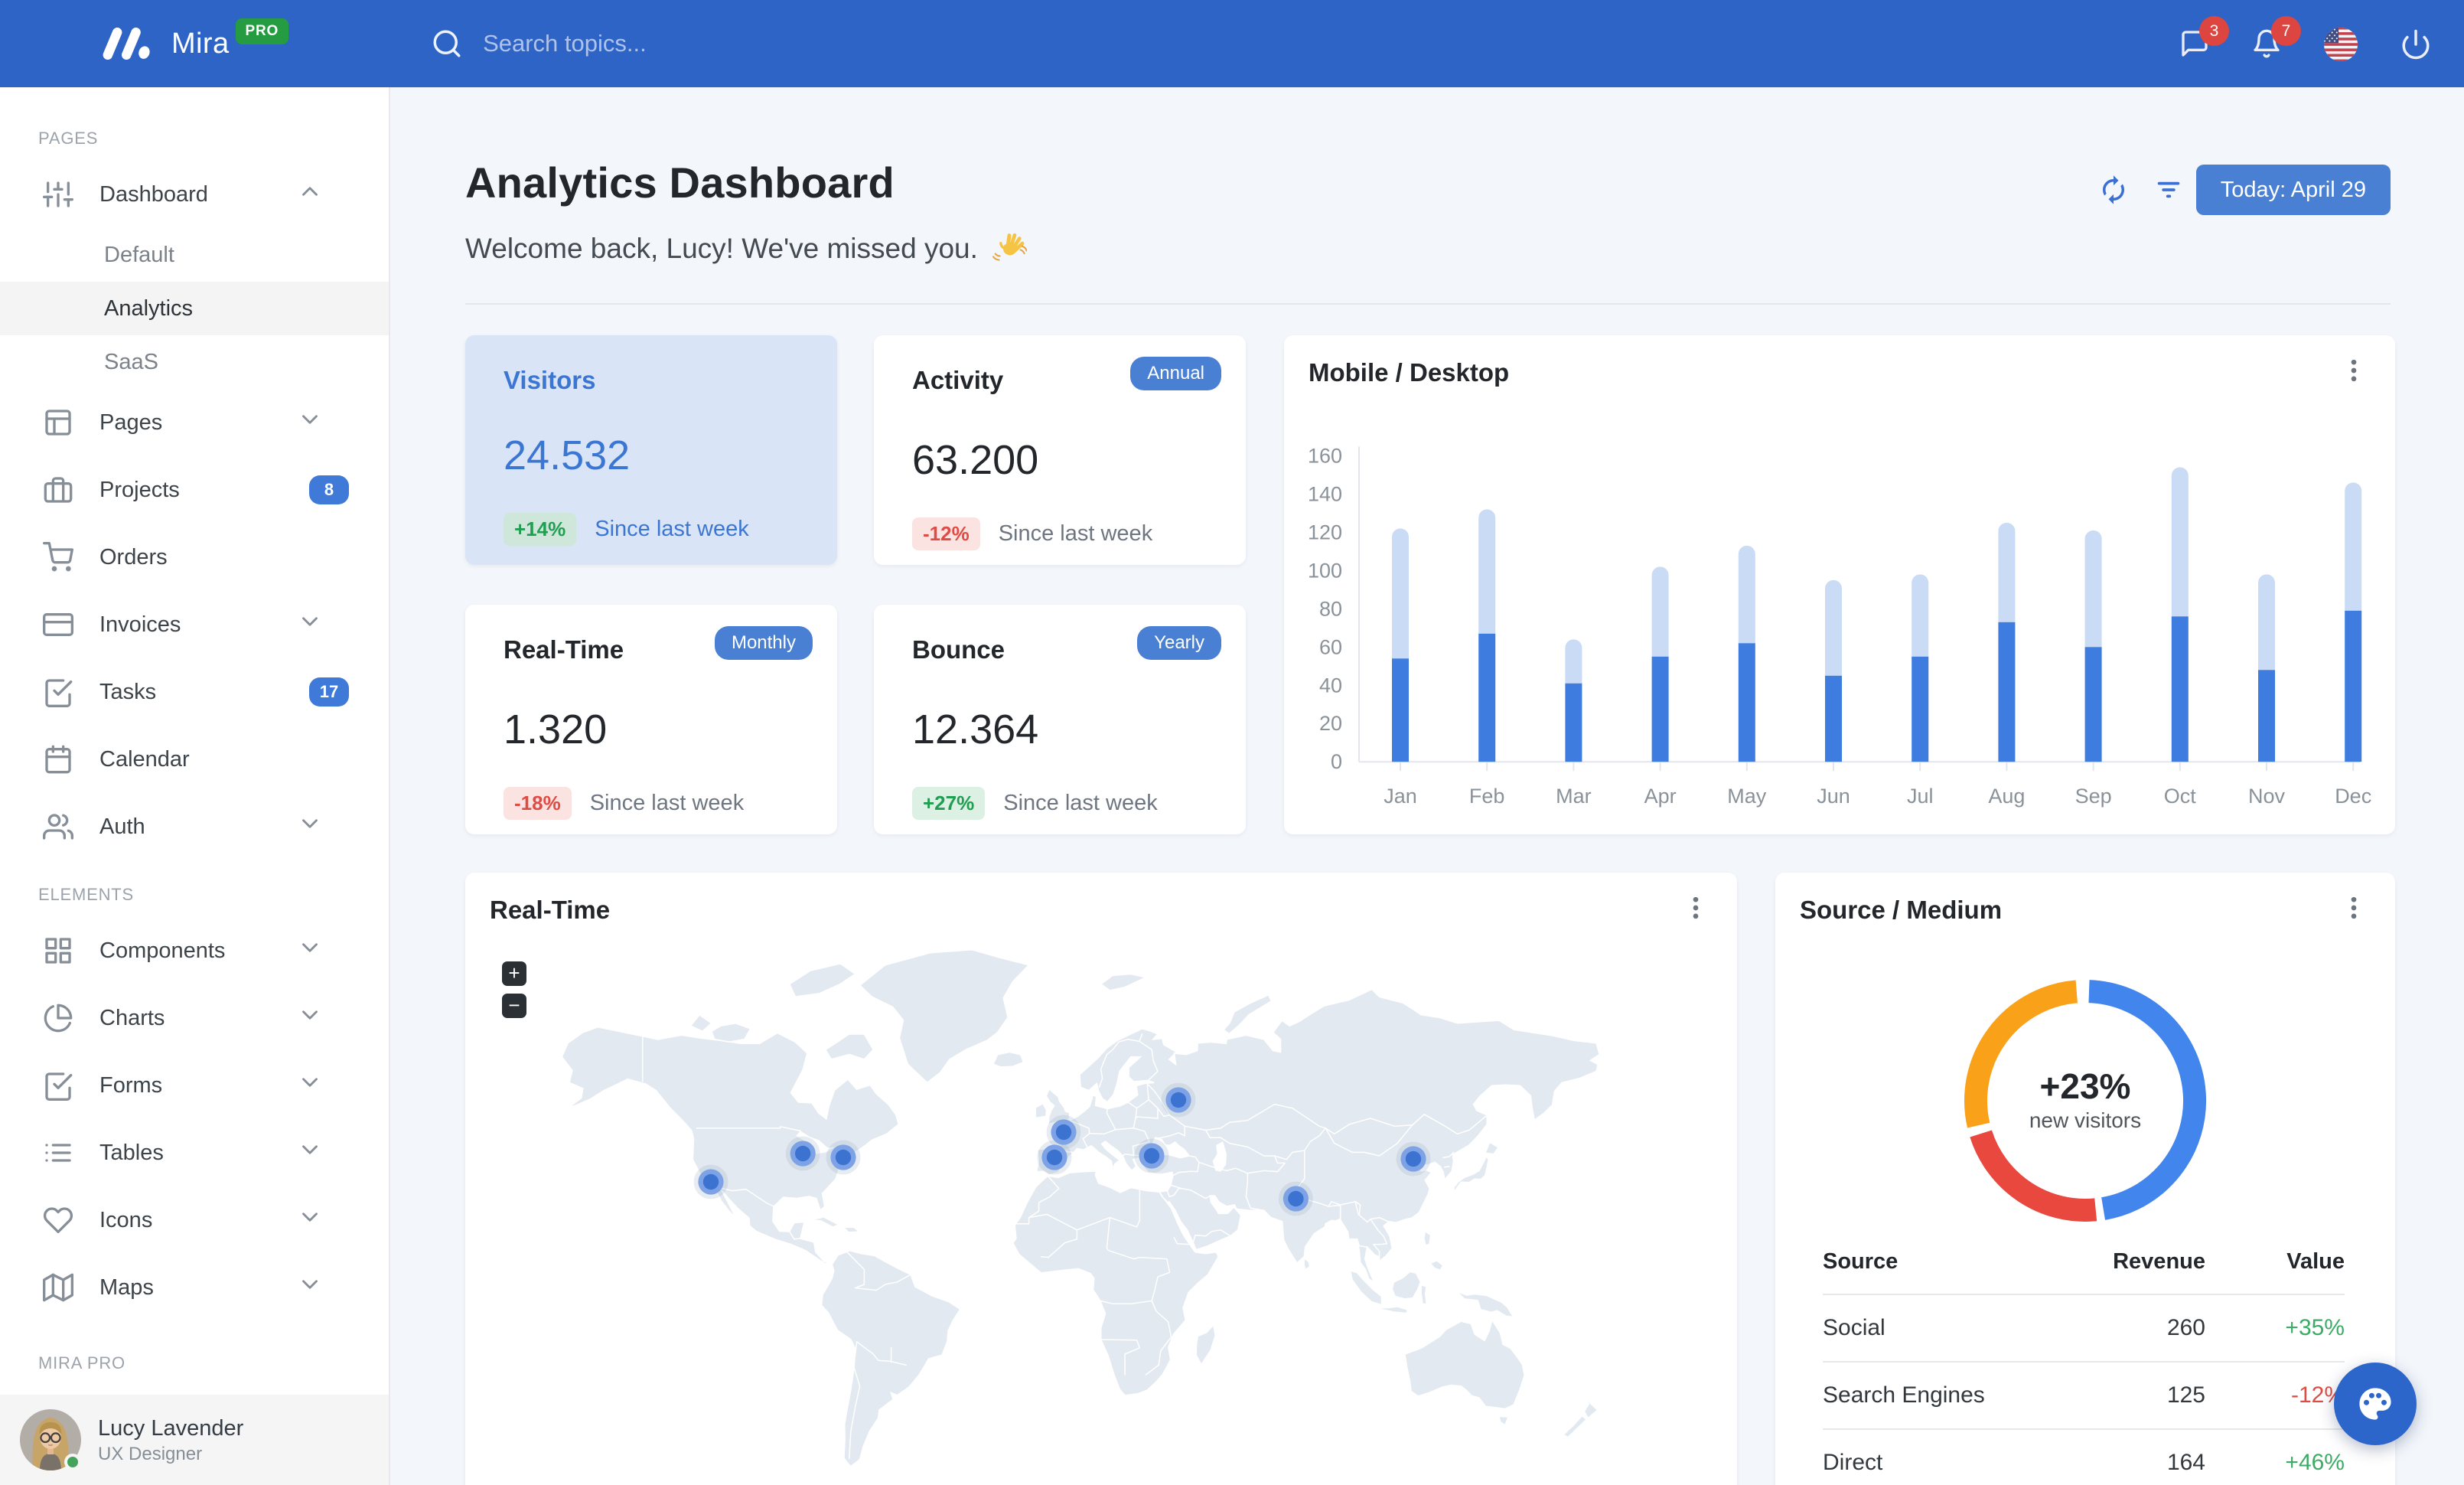  Describe the element at coordinates (764, 643) in the screenshot. I see `stat-period-tag: Monthly` at that location.